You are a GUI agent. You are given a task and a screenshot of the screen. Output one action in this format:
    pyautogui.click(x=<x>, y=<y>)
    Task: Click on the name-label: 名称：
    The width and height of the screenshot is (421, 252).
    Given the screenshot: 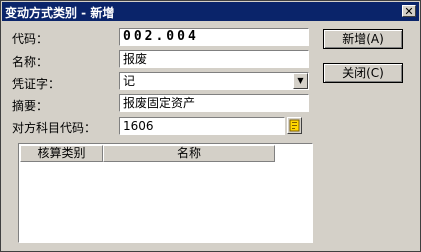 What is the action you would take?
    pyautogui.click(x=30, y=62)
    